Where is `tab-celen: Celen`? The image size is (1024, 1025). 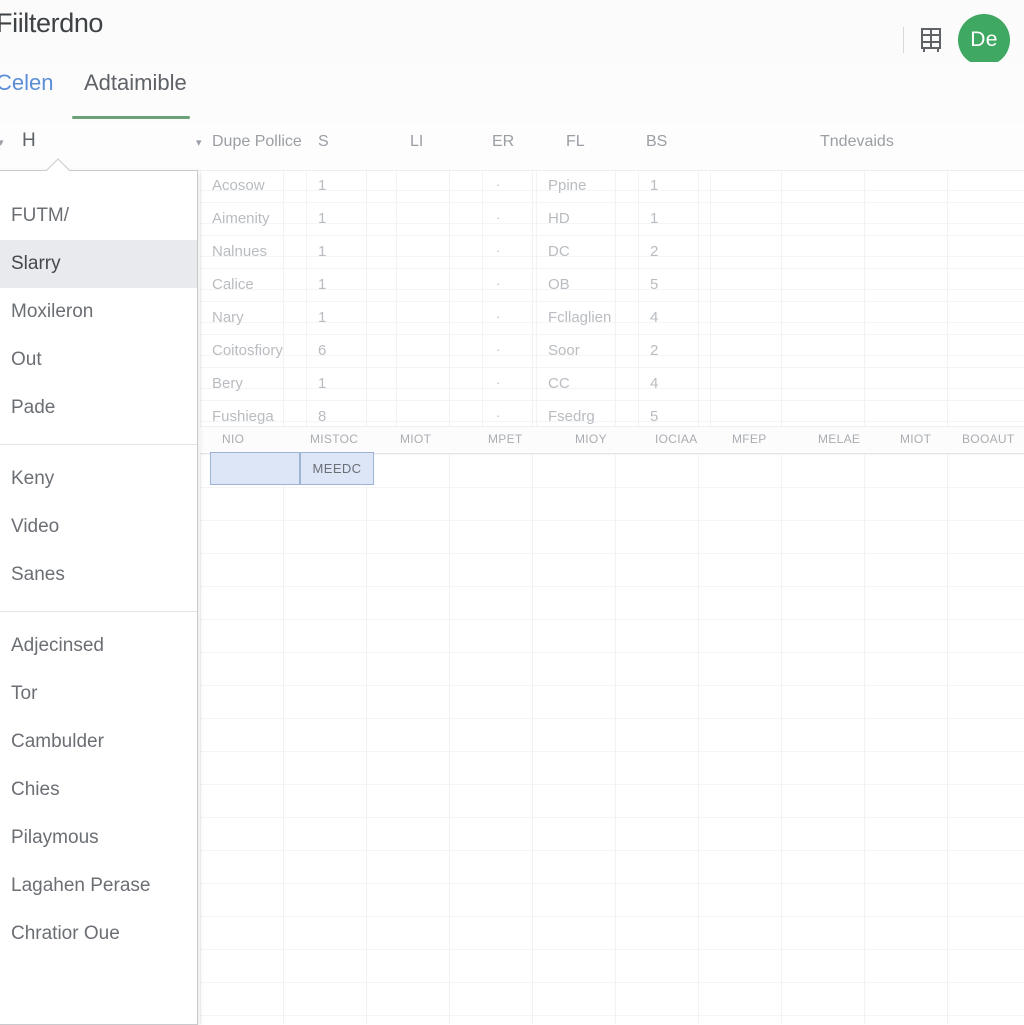 tab-celen: Celen is located at coordinates (26, 92).